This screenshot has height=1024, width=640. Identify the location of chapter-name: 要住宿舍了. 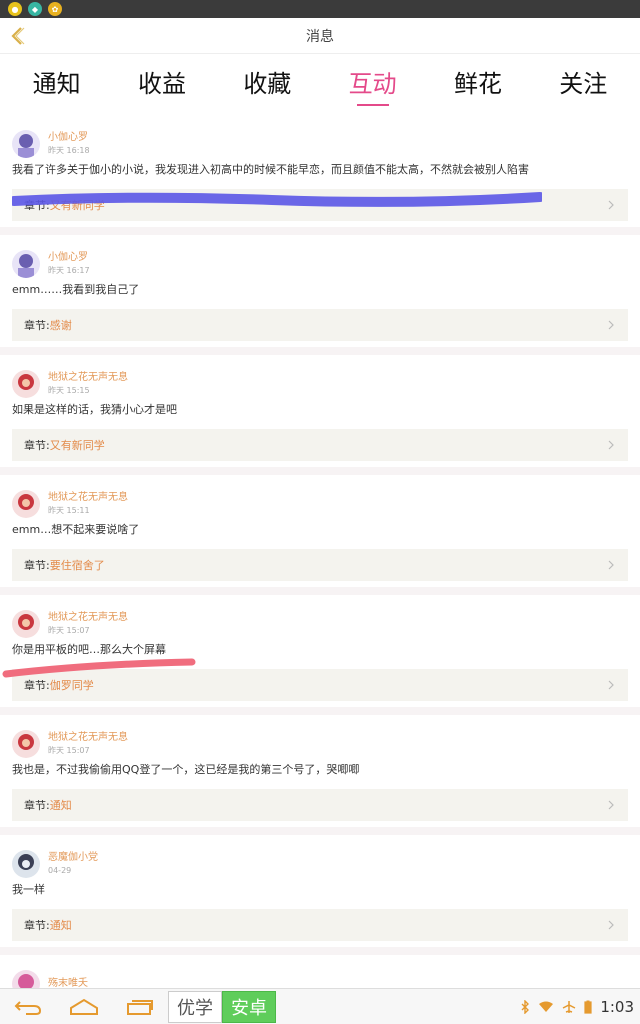
(77, 565).